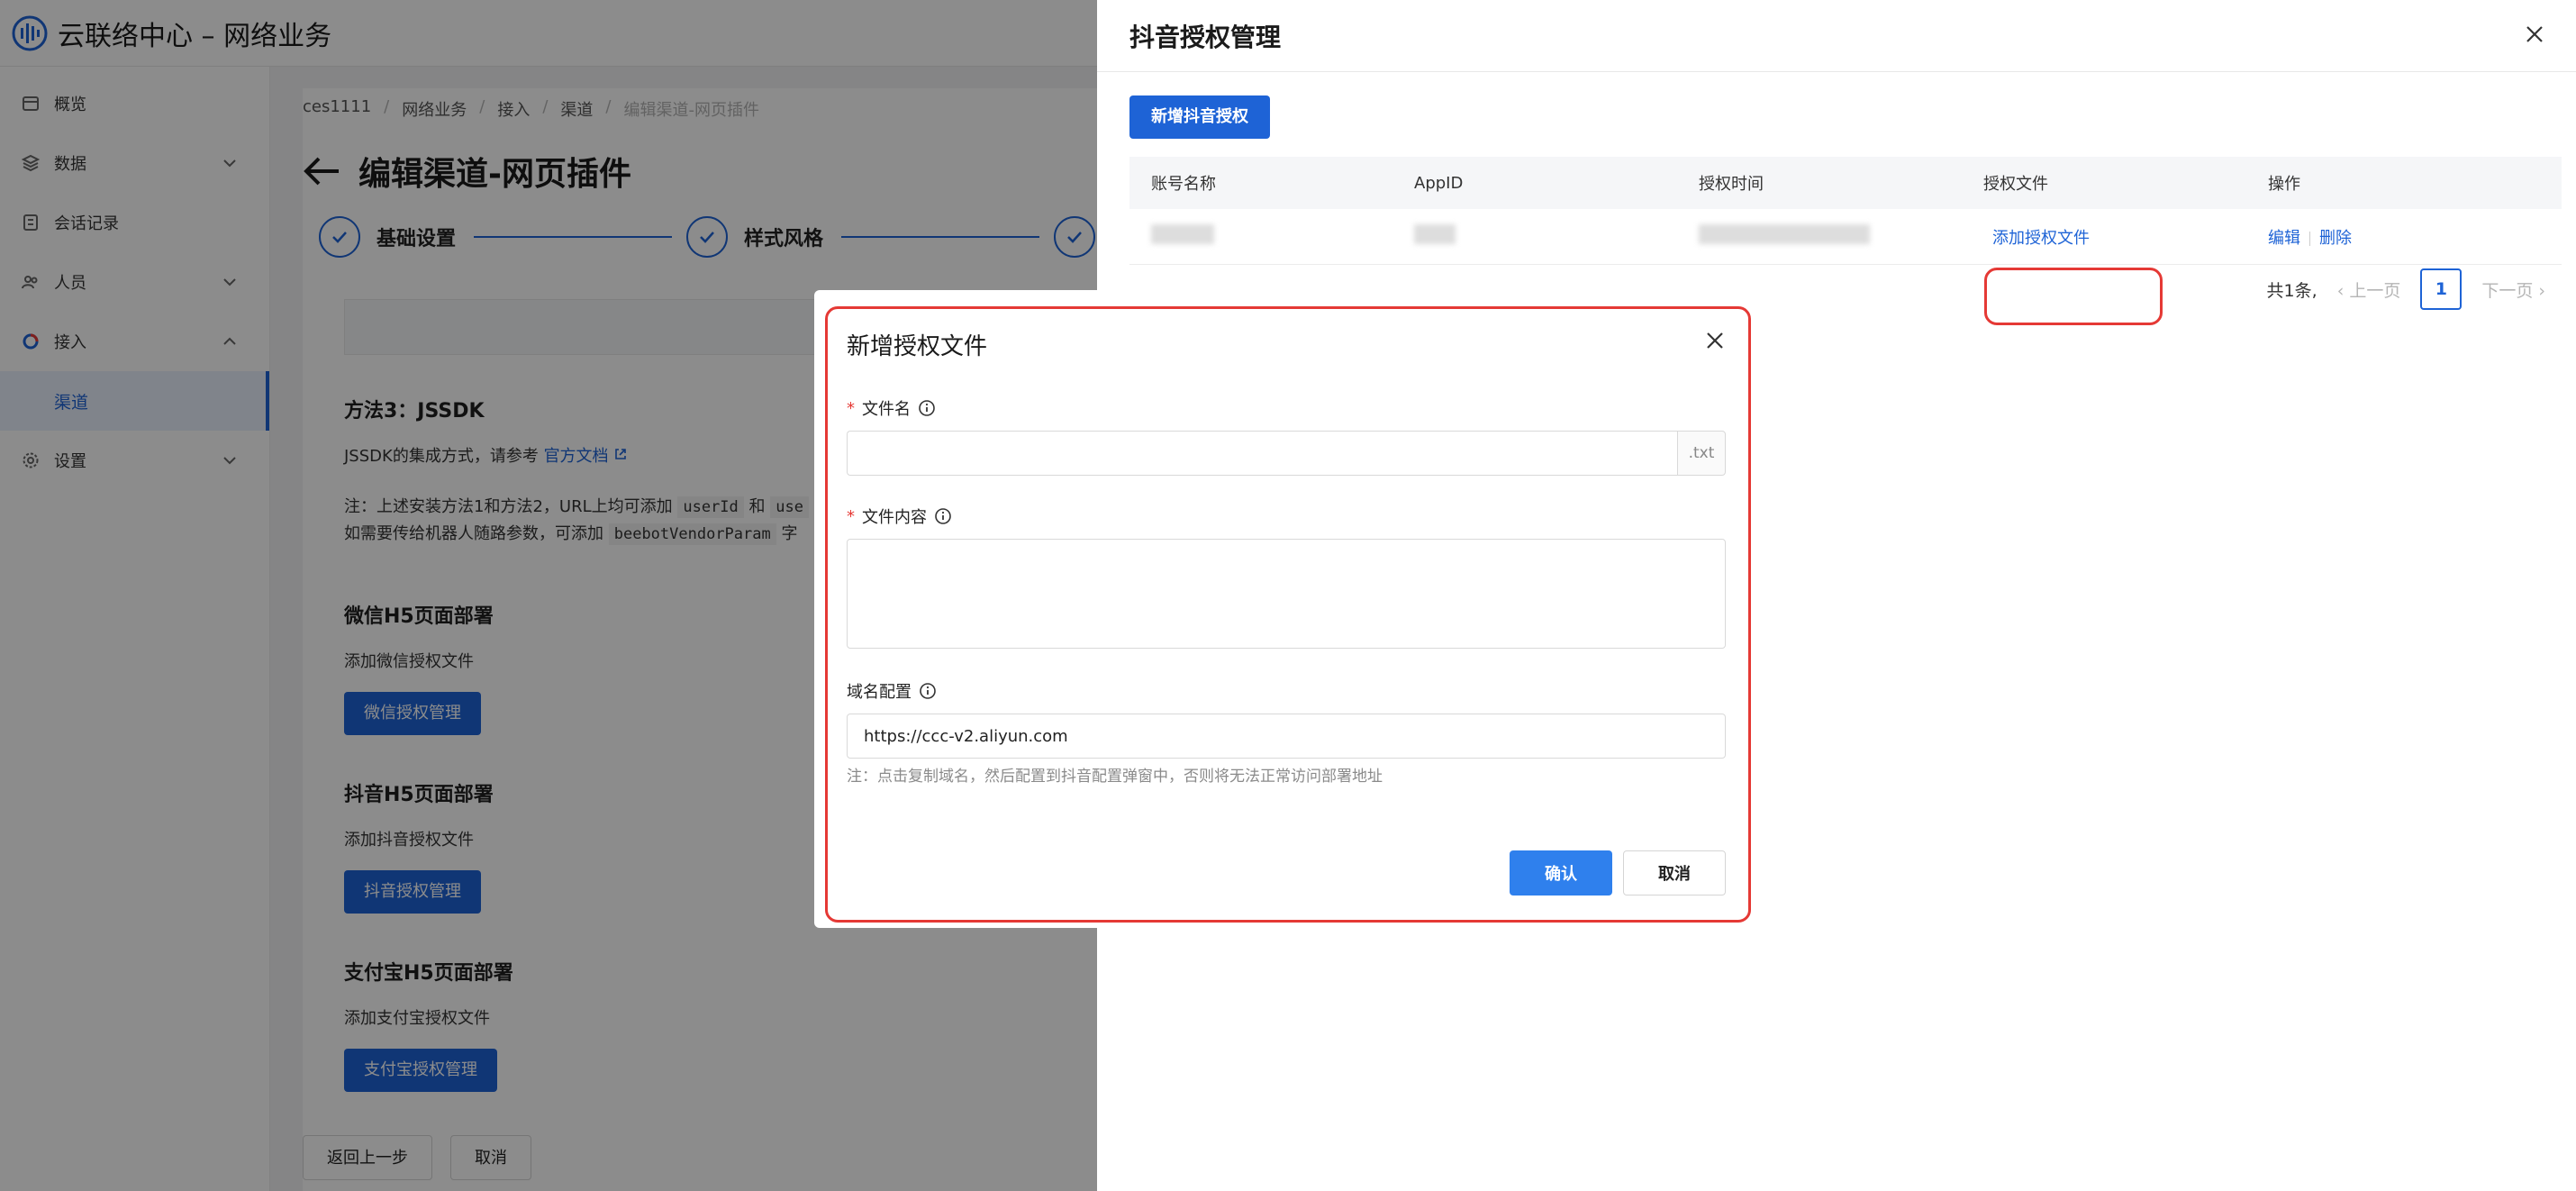 The width and height of the screenshot is (2576, 1191). I want to click on next-page-button: 下一页 ›, so click(2513, 289).